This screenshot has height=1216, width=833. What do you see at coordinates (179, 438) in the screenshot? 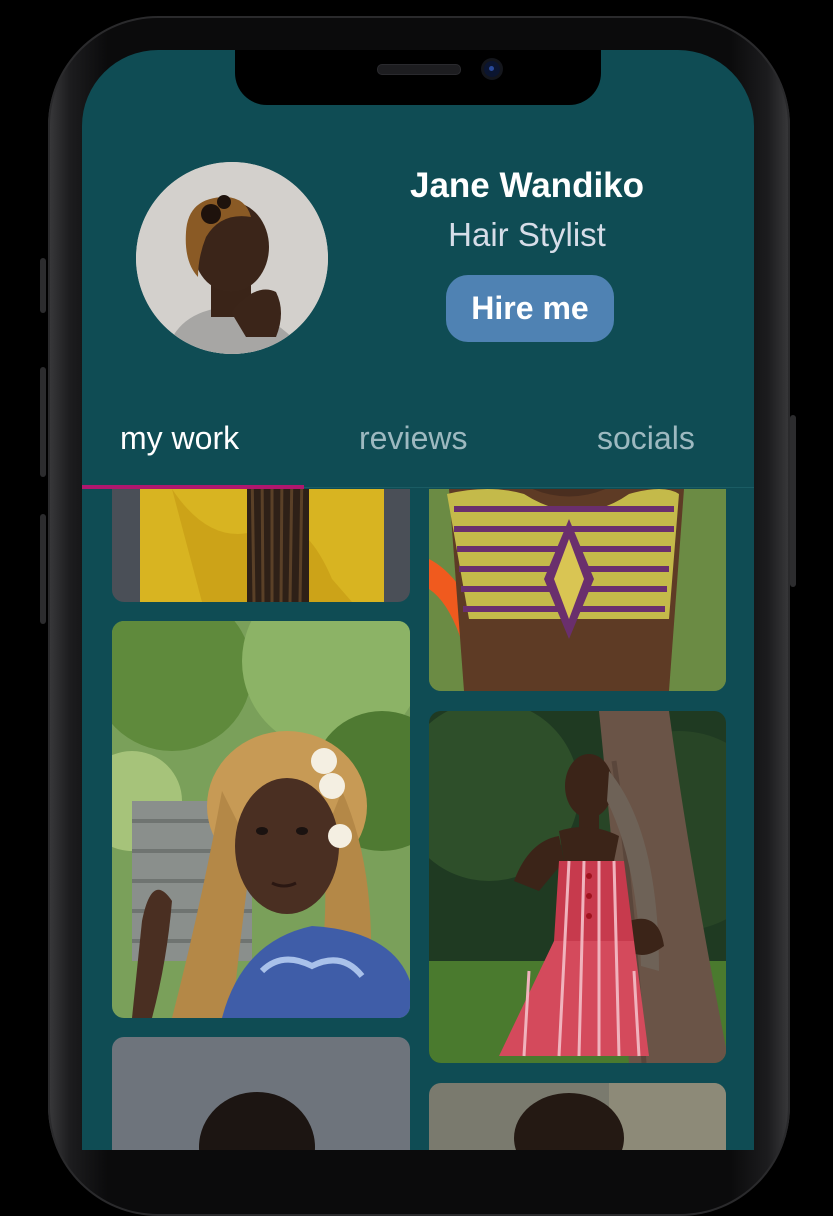
I see `tab-my-work: my work` at bounding box center [179, 438].